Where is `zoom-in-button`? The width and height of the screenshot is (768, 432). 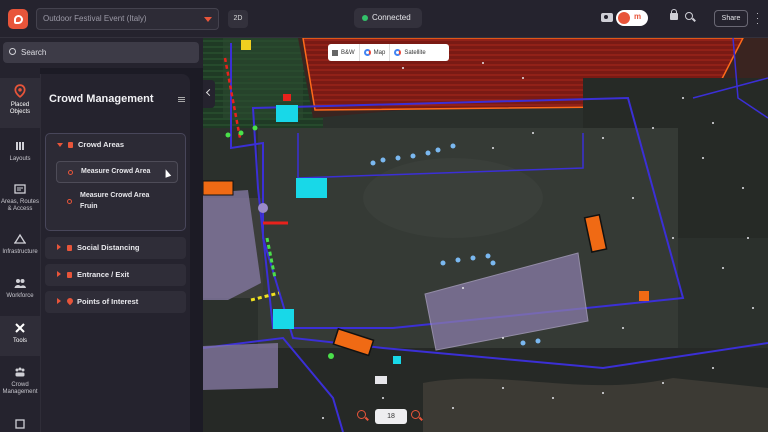
zoom-in-button is located at coordinates (417, 416).